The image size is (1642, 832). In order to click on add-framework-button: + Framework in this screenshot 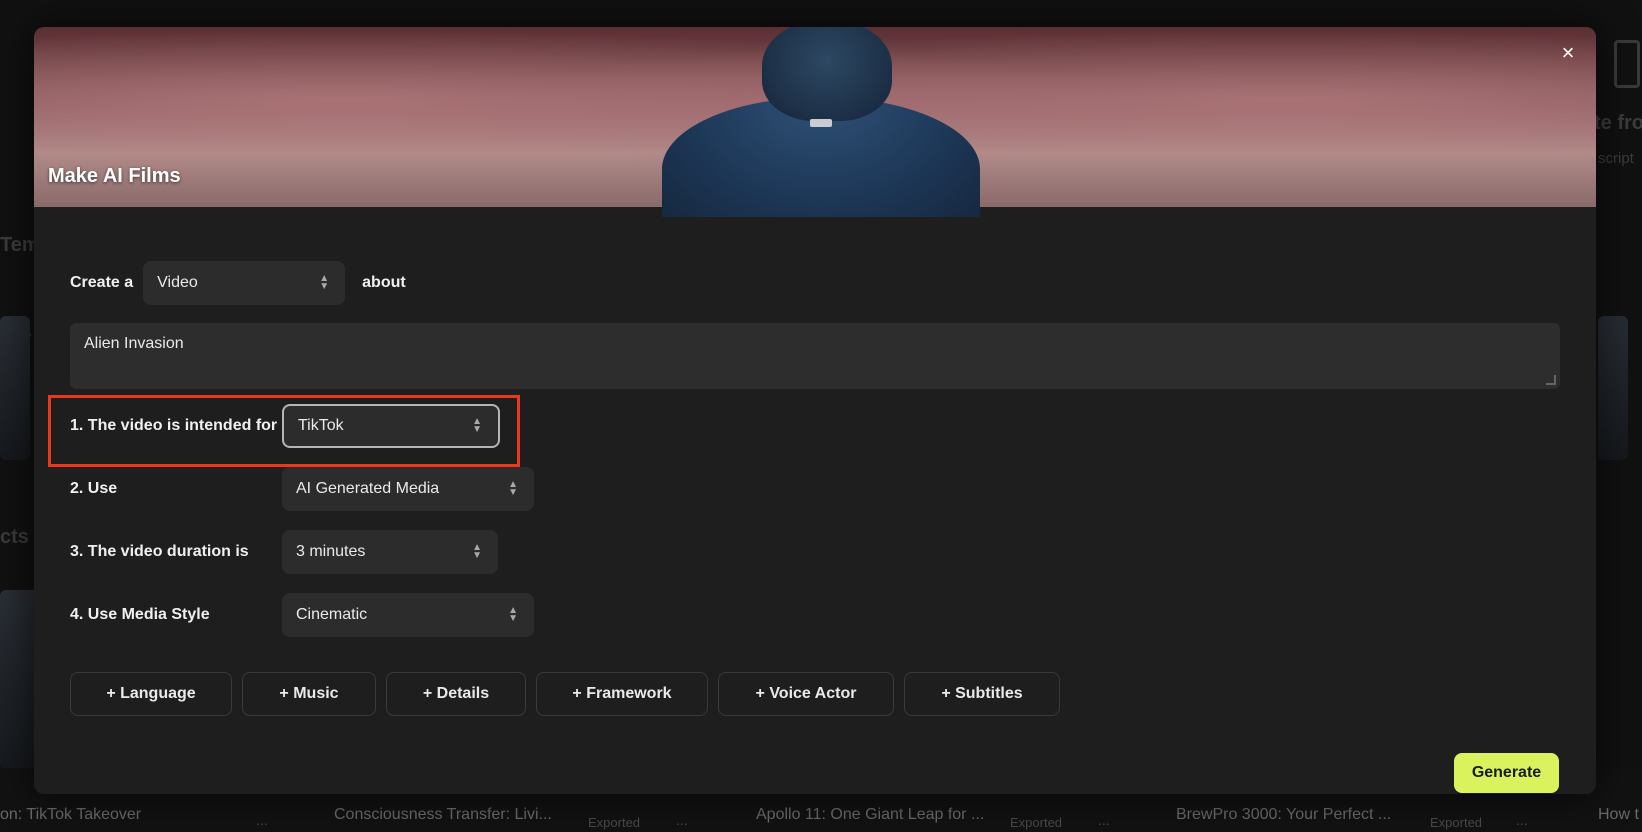, I will do `click(622, 694)`.